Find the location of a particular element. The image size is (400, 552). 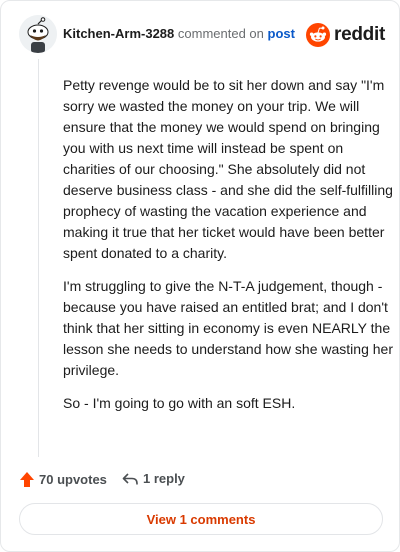

reddit-wordmark: reddit is located at coordinates (359, 34).